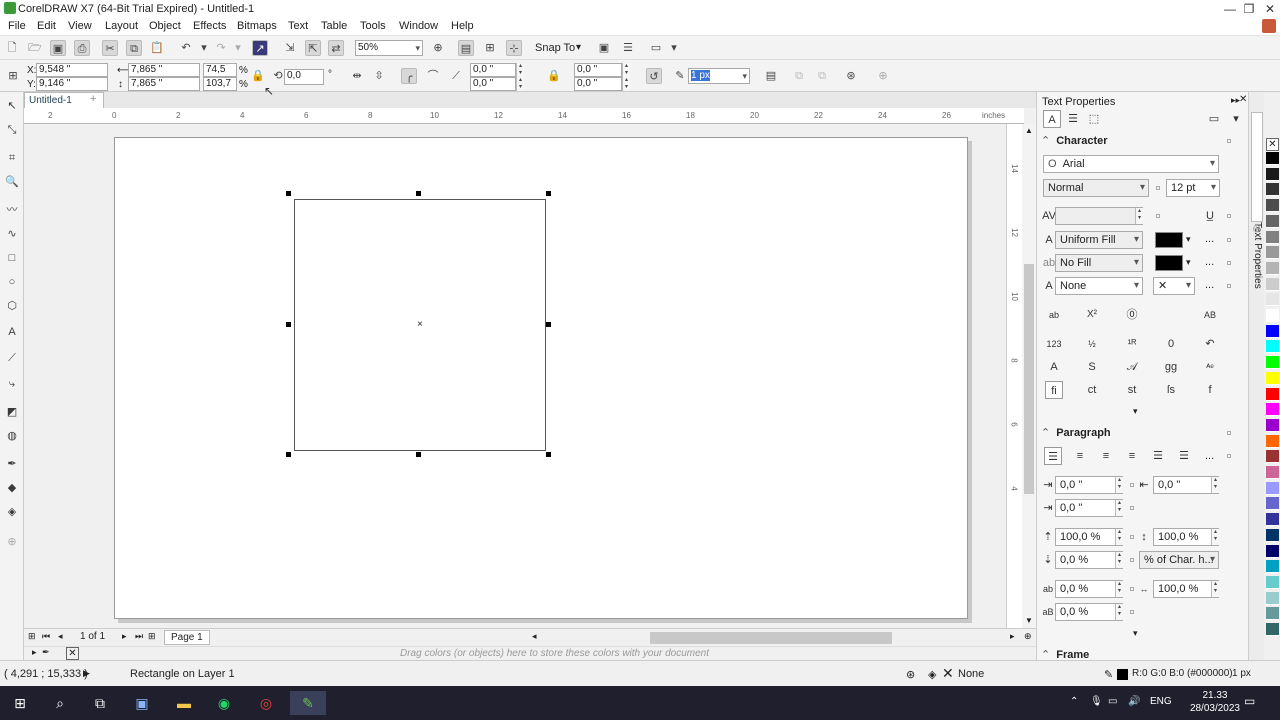  I want to click on vertical-ruler: 14 12 10 8 6 4, so click(1014, 376).